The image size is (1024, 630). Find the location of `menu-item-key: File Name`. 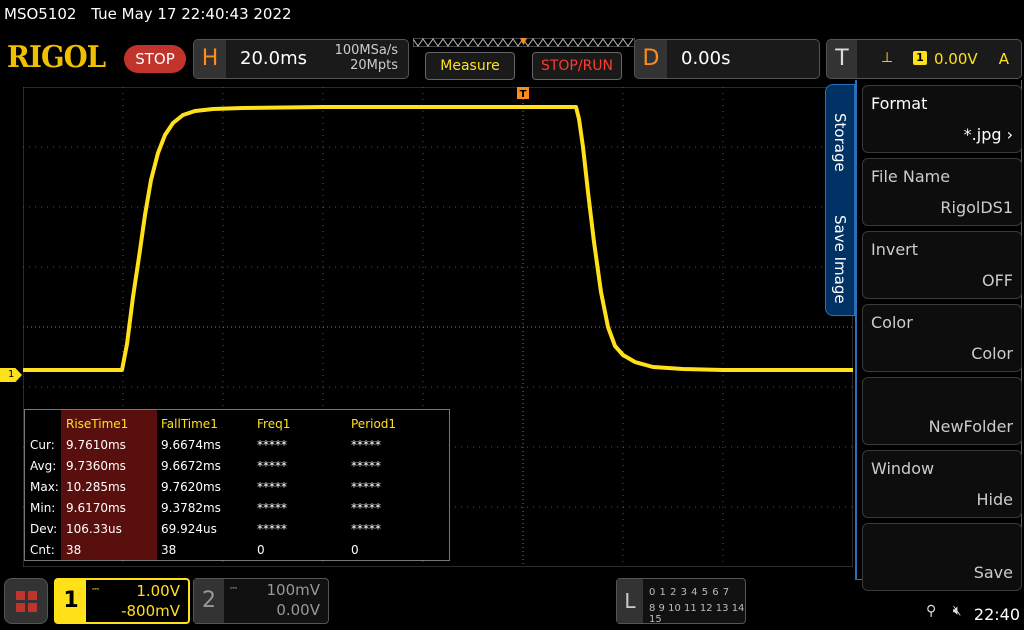

menu-item-key: File Name is located at coordinates (911, 176).